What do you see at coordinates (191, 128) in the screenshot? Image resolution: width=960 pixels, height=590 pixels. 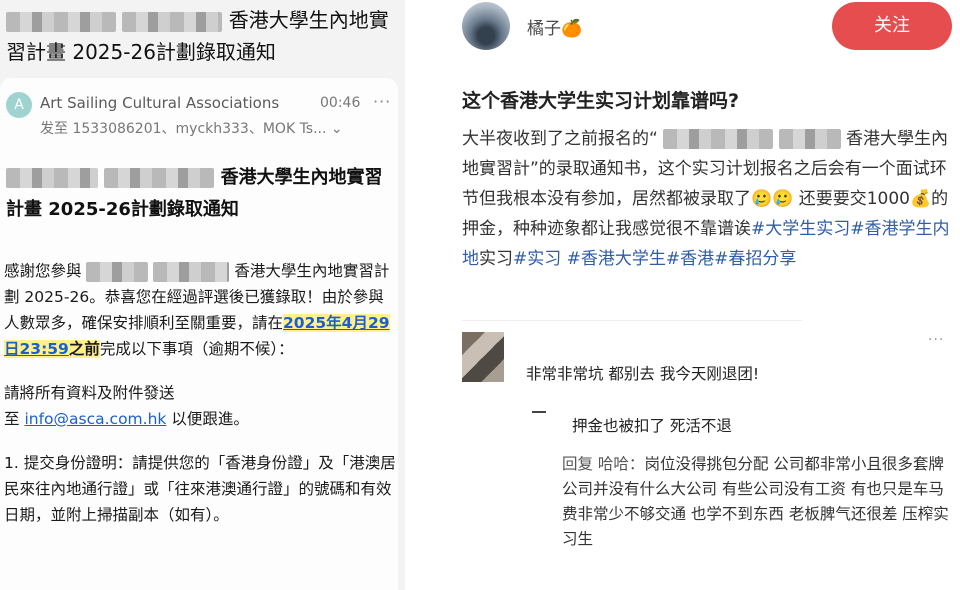 I see `recipients-line: 发至 1533086201、myckh333、MOK Ts... ⌄` at bounding box center [191, 128].